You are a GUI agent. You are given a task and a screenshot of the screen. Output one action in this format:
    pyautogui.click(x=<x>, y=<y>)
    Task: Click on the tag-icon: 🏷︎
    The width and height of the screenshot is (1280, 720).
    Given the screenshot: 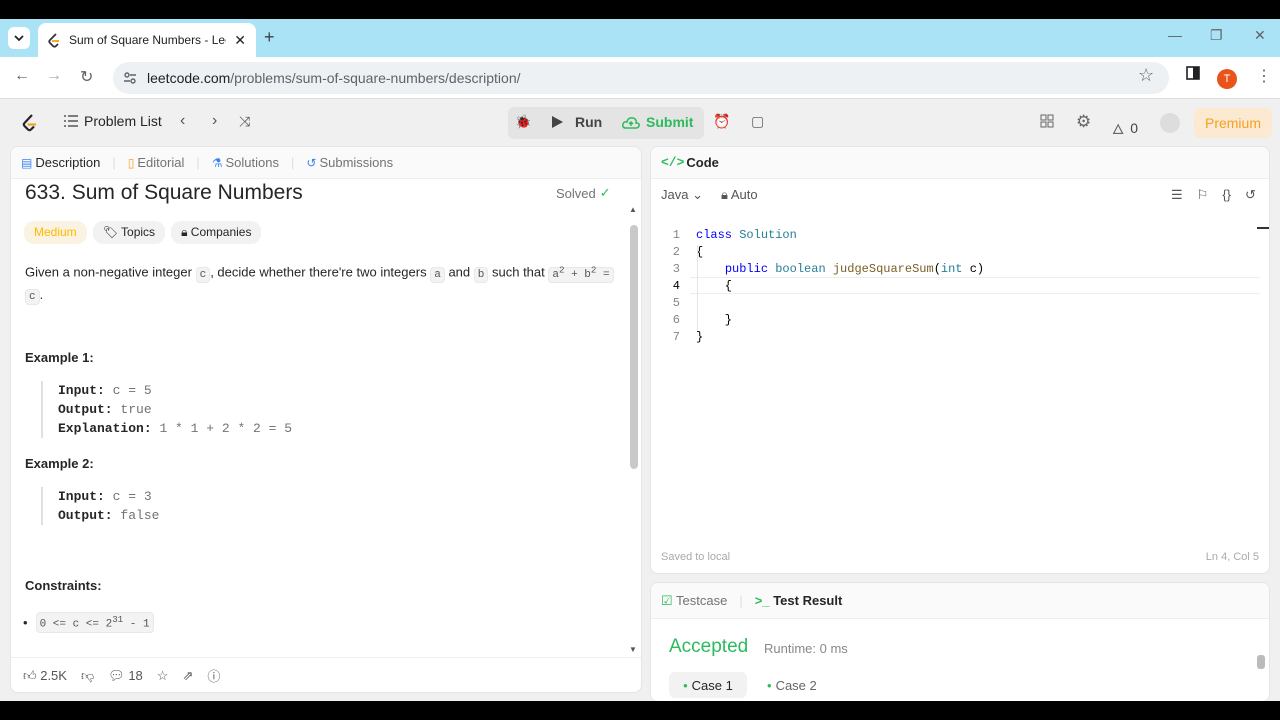 What is the action you would take?
    pyautogui.click(x=112, y=232)
    